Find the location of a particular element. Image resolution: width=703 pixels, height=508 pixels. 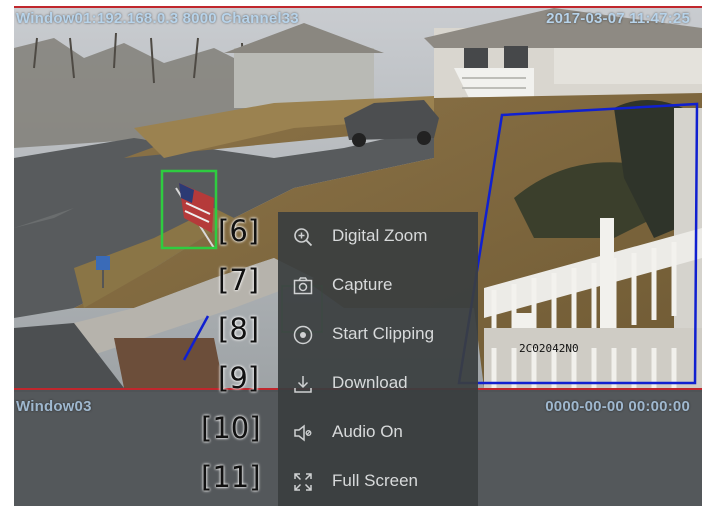

annotation-tag: [7] is located at coordinates (239, 280).